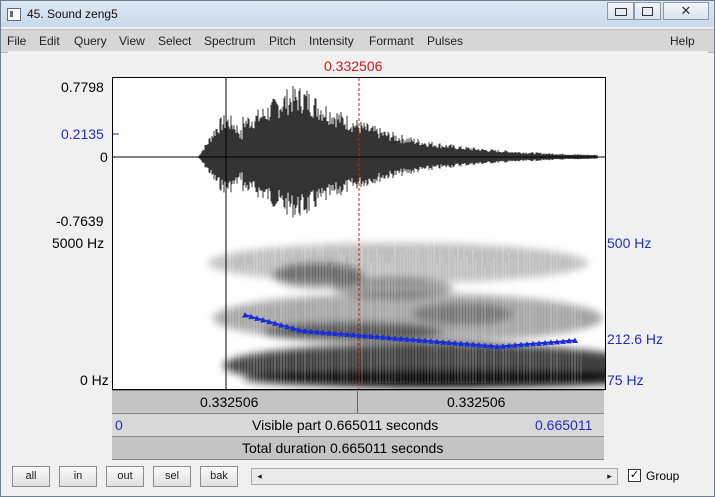 Image resolution: width=715 pixels, height=497 pixels. I want to click on selection-time-bar: 0.332506 0.332506, so click(358, 402).